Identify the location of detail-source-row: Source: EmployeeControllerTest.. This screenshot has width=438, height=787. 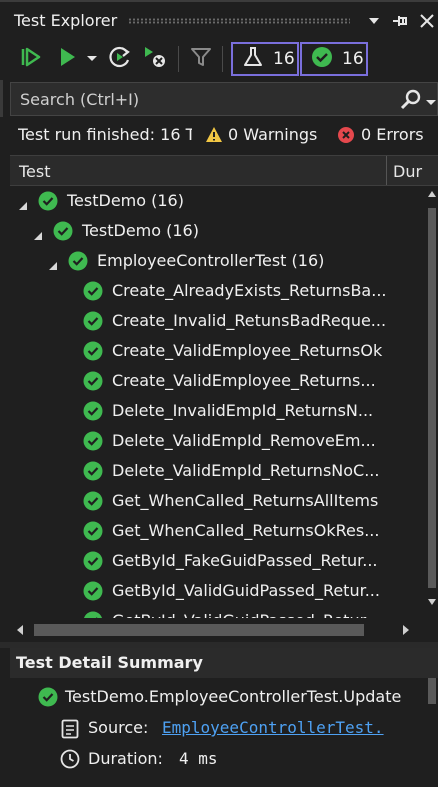
(217, 728).